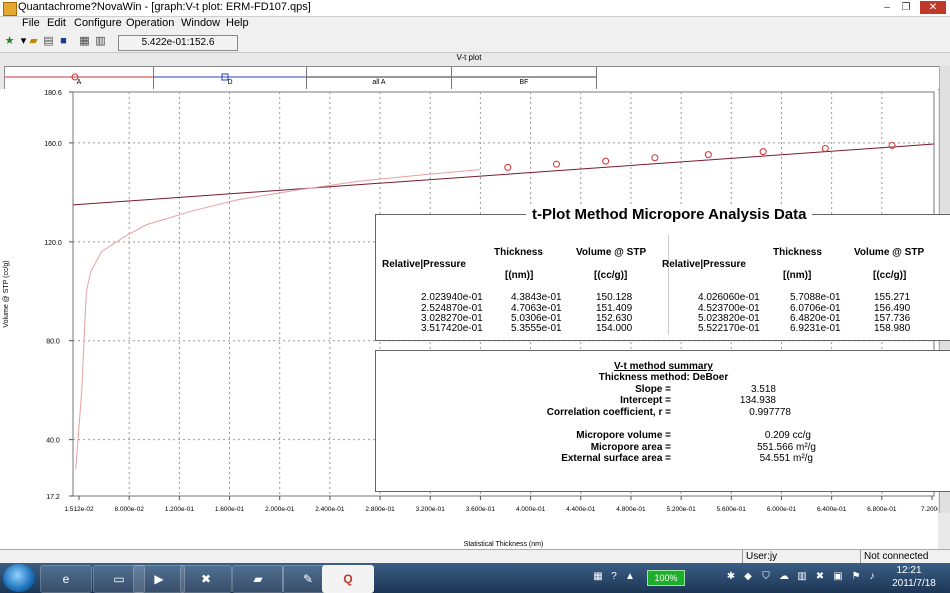 This screenshot has height=593, width=950. What do you see at coordinates (200, 23) in the screenshot?
I see `menu-window: Window` at bounding box center [200, 23].